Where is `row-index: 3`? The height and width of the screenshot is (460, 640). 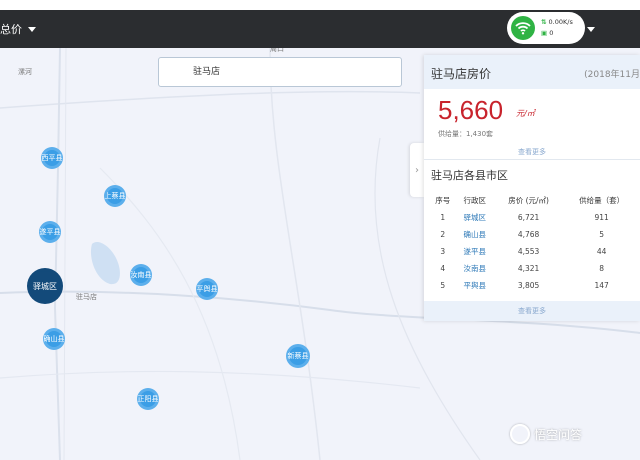 row-index: 3 is located at coordinates (443, 251).